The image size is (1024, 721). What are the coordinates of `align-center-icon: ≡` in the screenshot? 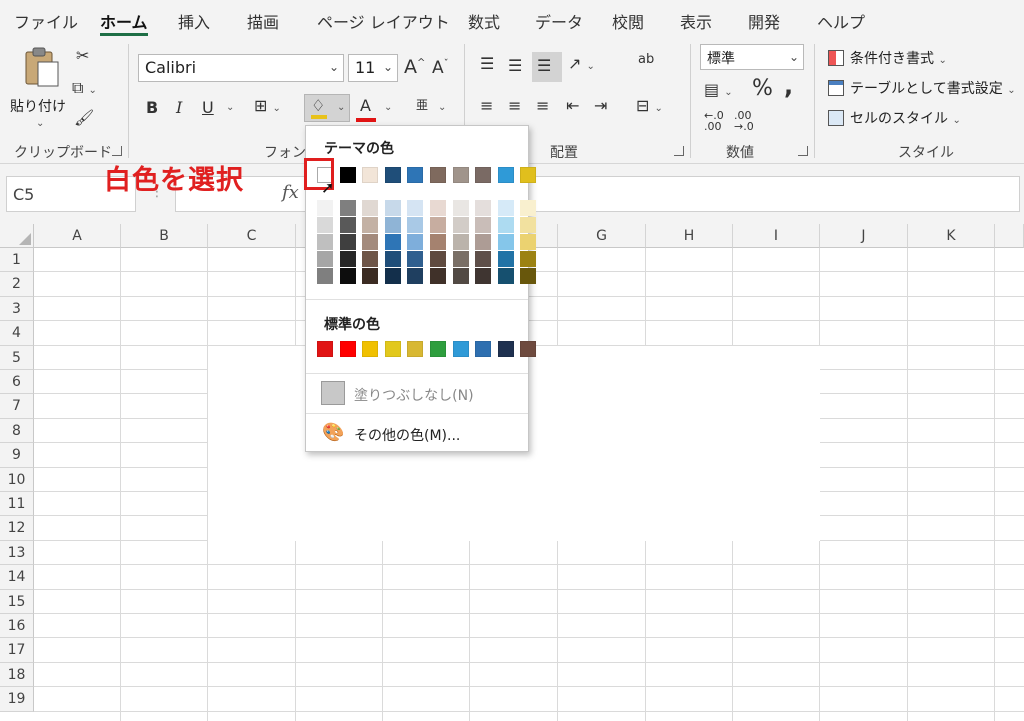 It's located at (514, 105).